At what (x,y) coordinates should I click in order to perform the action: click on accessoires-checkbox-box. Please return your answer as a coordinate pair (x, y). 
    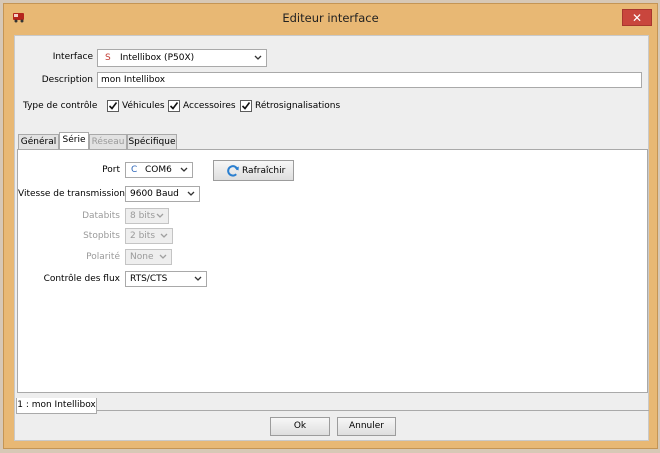
    Looking at the image, I should click on (174, 106).